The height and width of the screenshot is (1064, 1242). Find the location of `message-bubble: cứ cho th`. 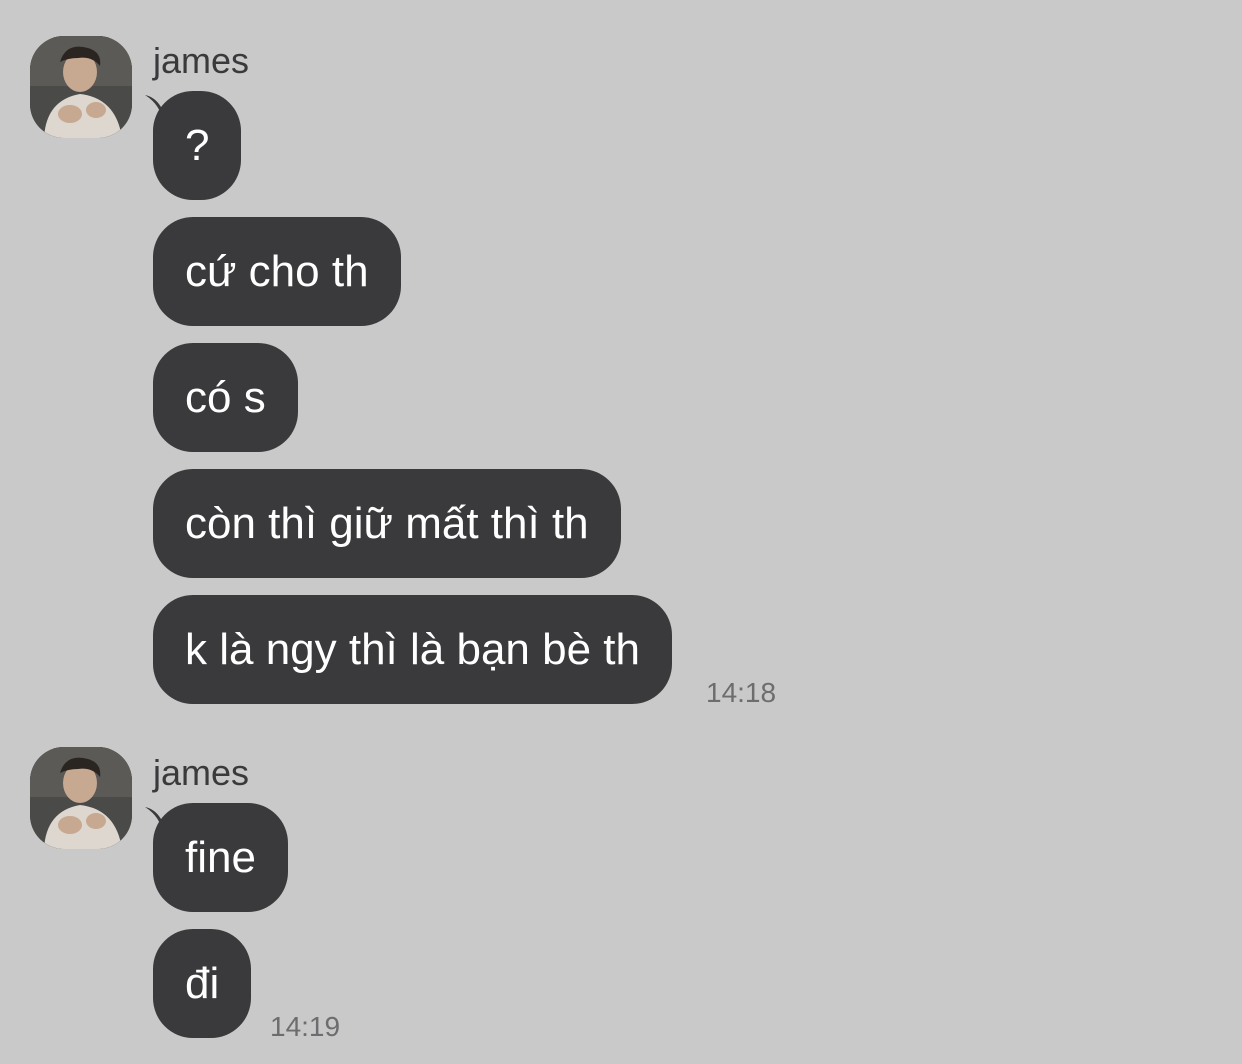

message-bubble: cứ cho th is located at coordinates (277, 271).